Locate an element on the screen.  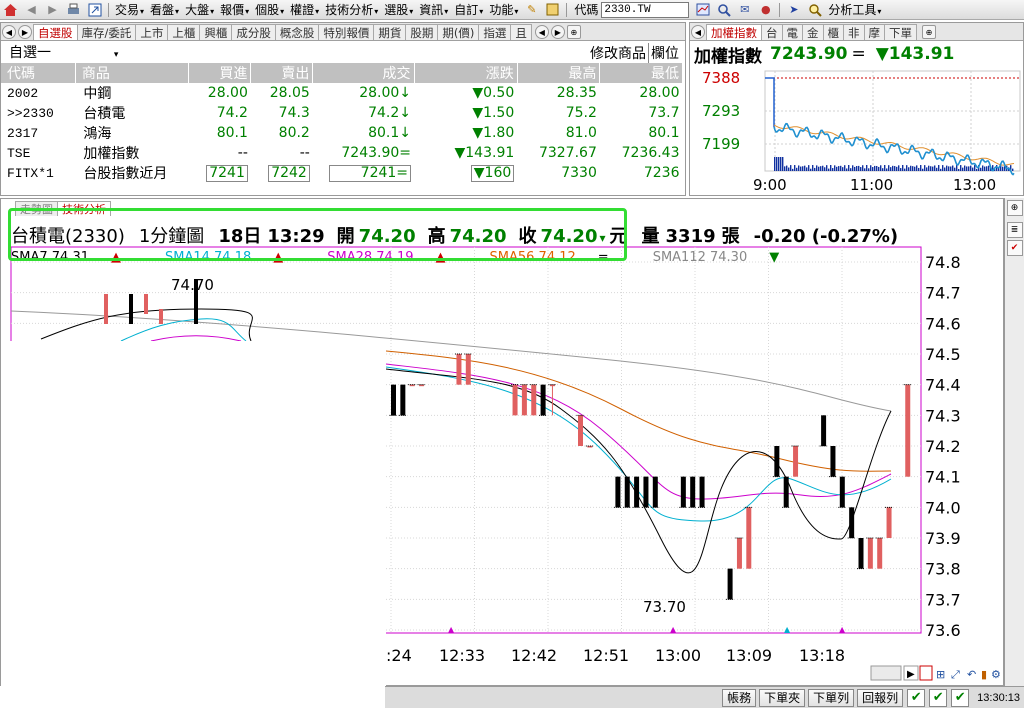
columns-button: 欄位 is located at coordinates (665, 53).